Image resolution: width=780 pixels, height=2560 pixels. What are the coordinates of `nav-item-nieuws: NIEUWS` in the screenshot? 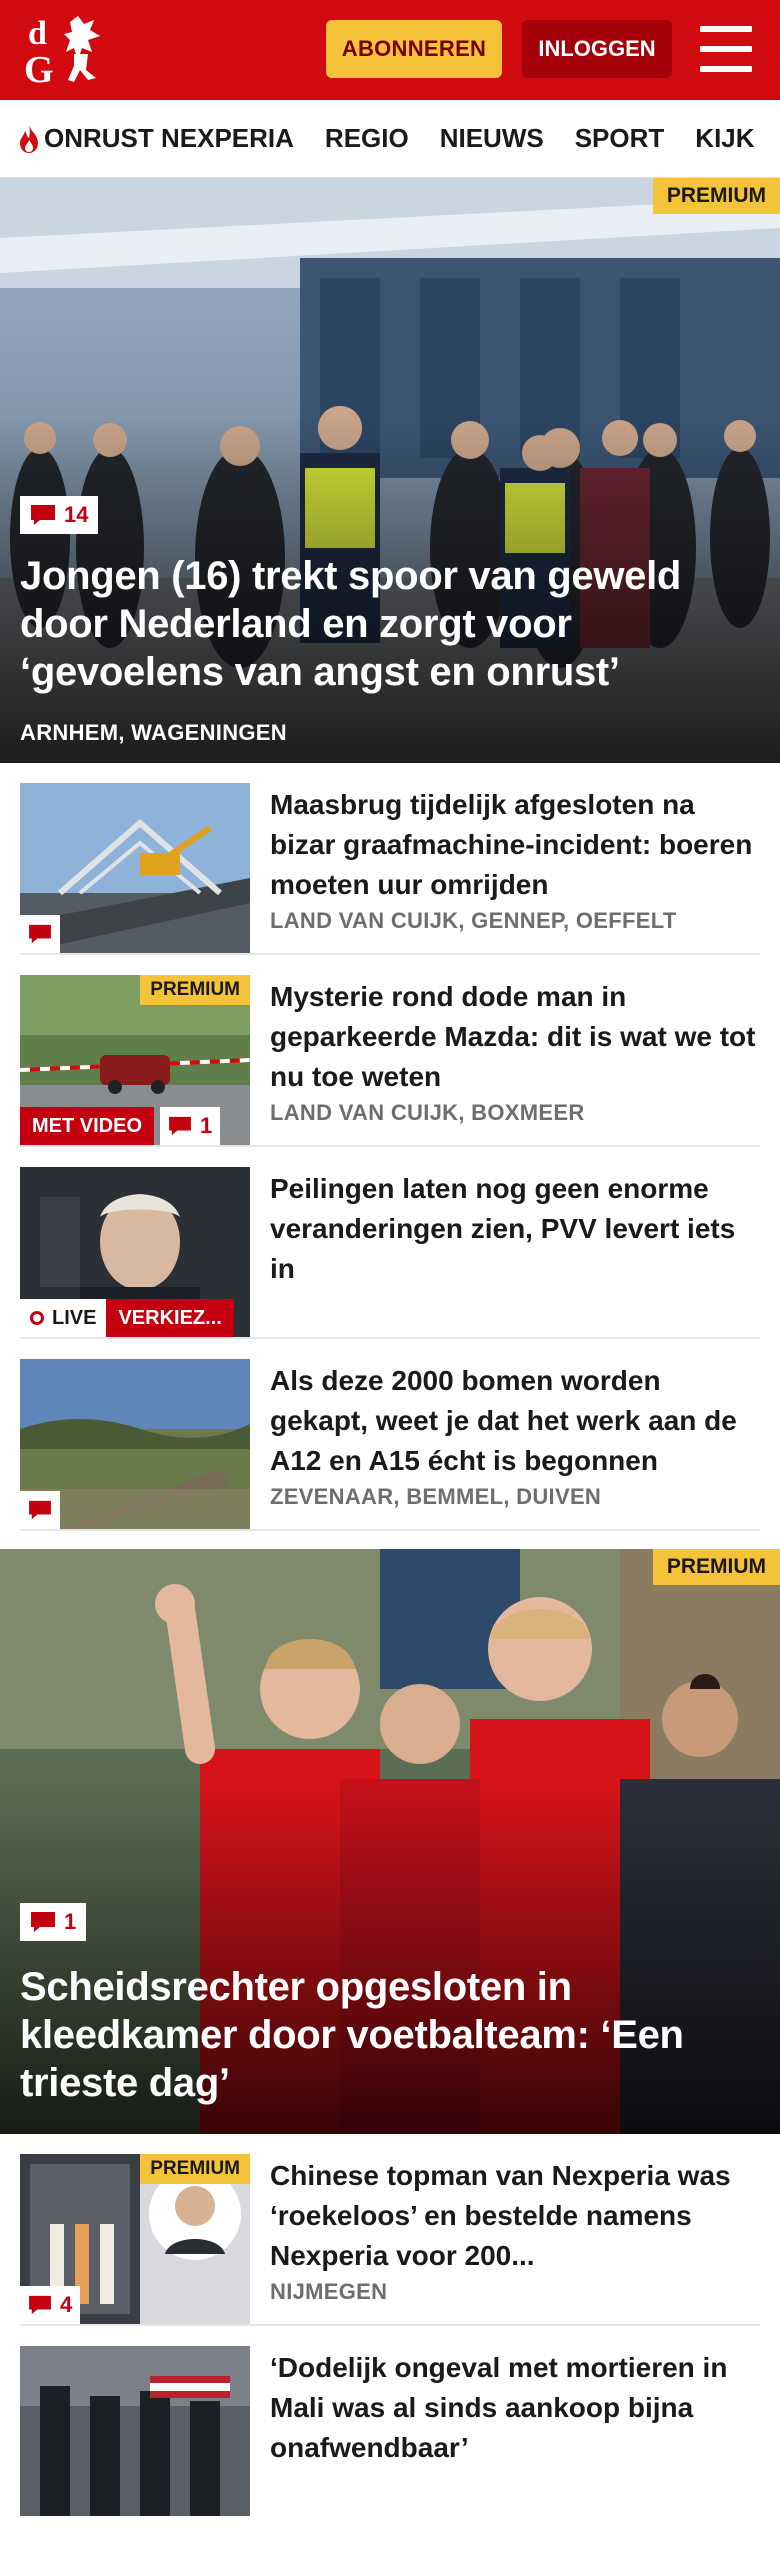 It's located at (492, 138).